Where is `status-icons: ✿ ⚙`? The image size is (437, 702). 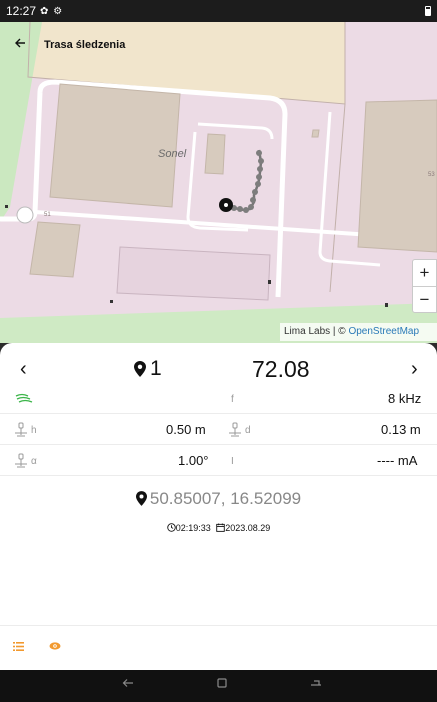
status-icons: ✿ ⚙ is located at coordinates (52, 11).